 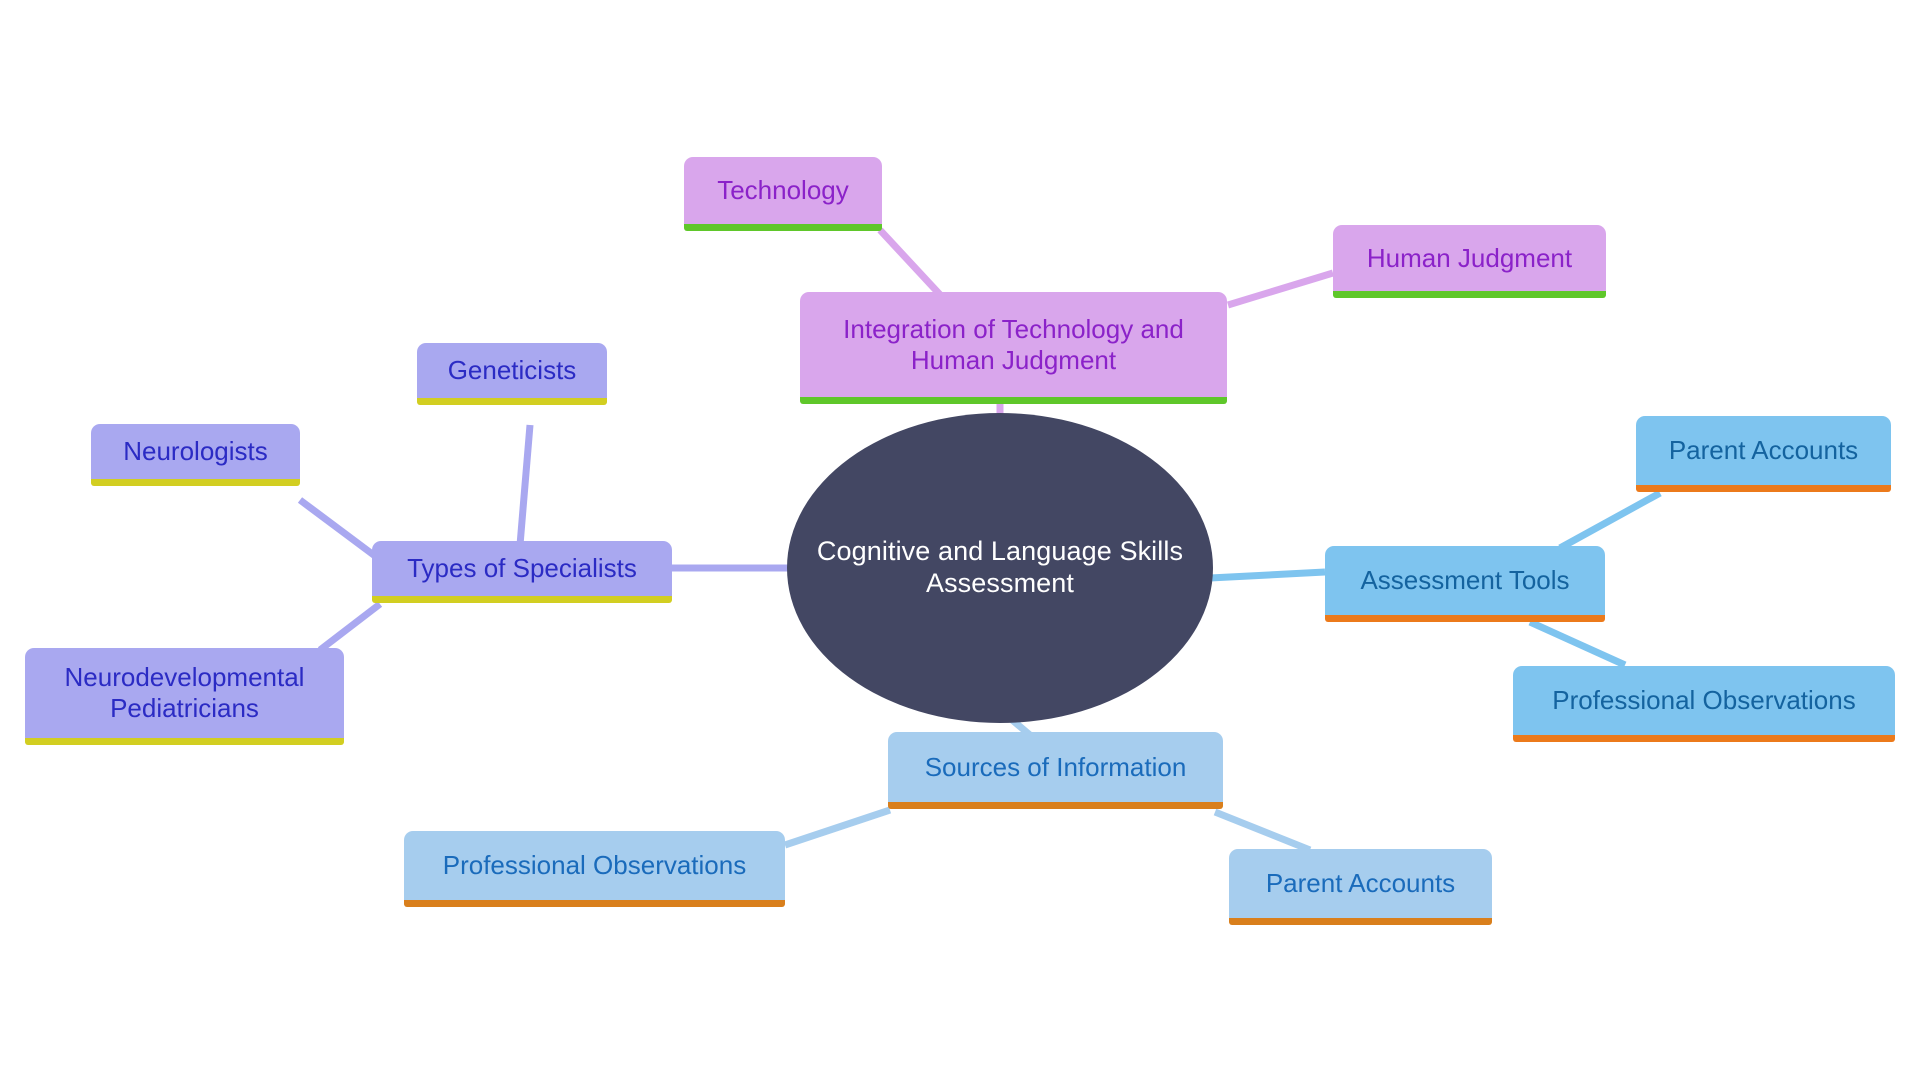 I want to click on edge-integration-human-judgment, so click(x=1280, y=289).